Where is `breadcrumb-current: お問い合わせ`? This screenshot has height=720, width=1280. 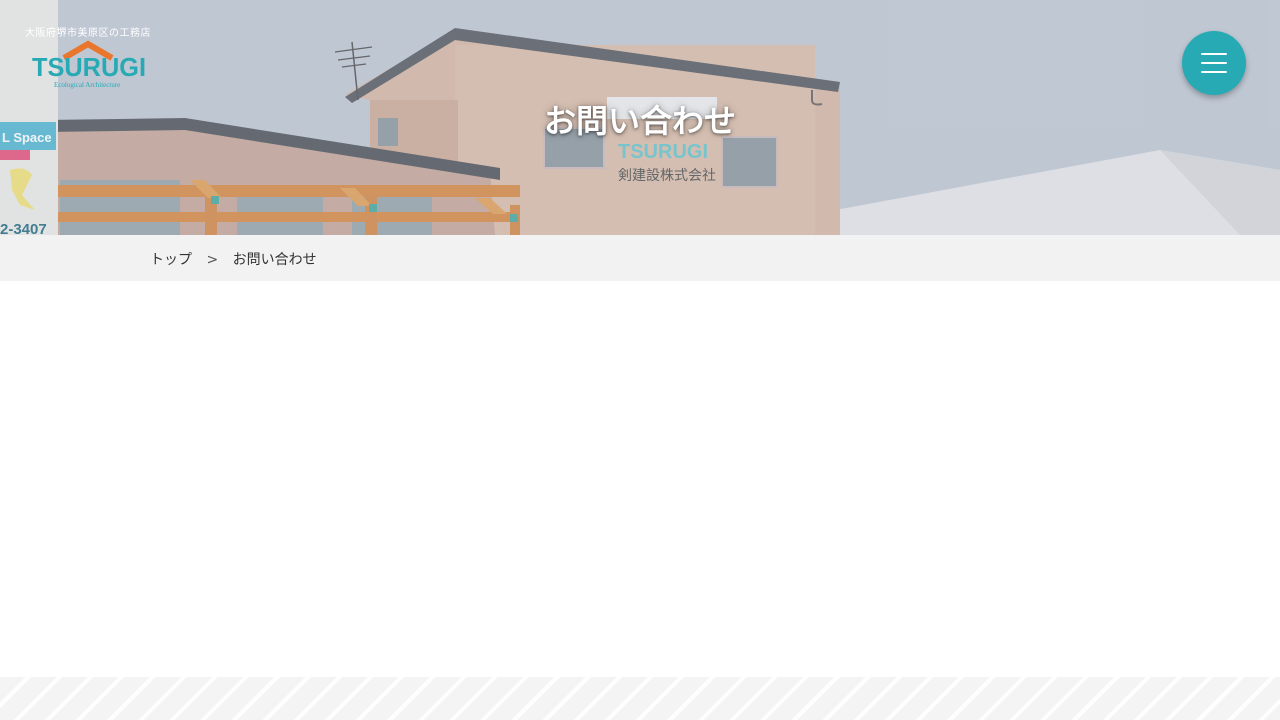 breadcrumb-current: お問い合わせ is located at coordinates (274, 260).